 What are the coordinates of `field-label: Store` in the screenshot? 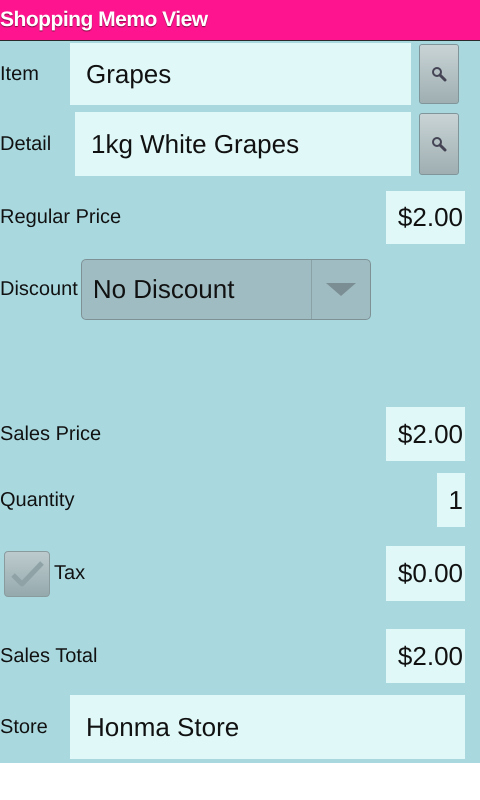 It's located at (24, 727).